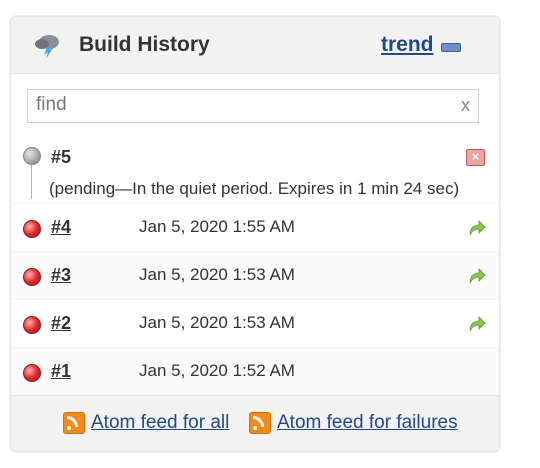 The height and width of the screenshot is (468, 540). Describe the element at coordinates (465, 105) in the screenshot. I see `clear-search-icon: x` at that location.